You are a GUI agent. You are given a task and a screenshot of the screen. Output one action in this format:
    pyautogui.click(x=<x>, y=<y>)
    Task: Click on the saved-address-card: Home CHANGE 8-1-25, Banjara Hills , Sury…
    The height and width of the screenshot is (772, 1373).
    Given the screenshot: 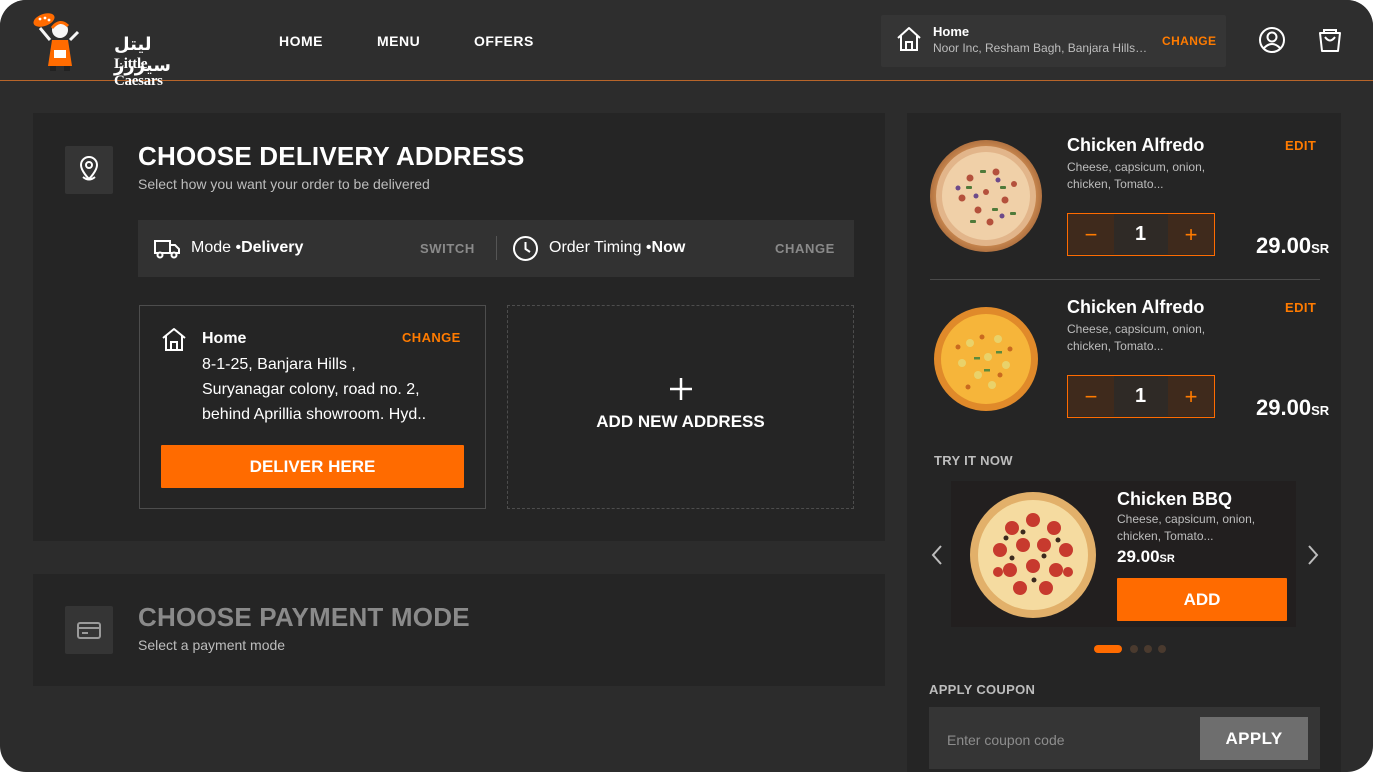 What is the action you would take?
    pyautogui.click(x=312, y=407)
    